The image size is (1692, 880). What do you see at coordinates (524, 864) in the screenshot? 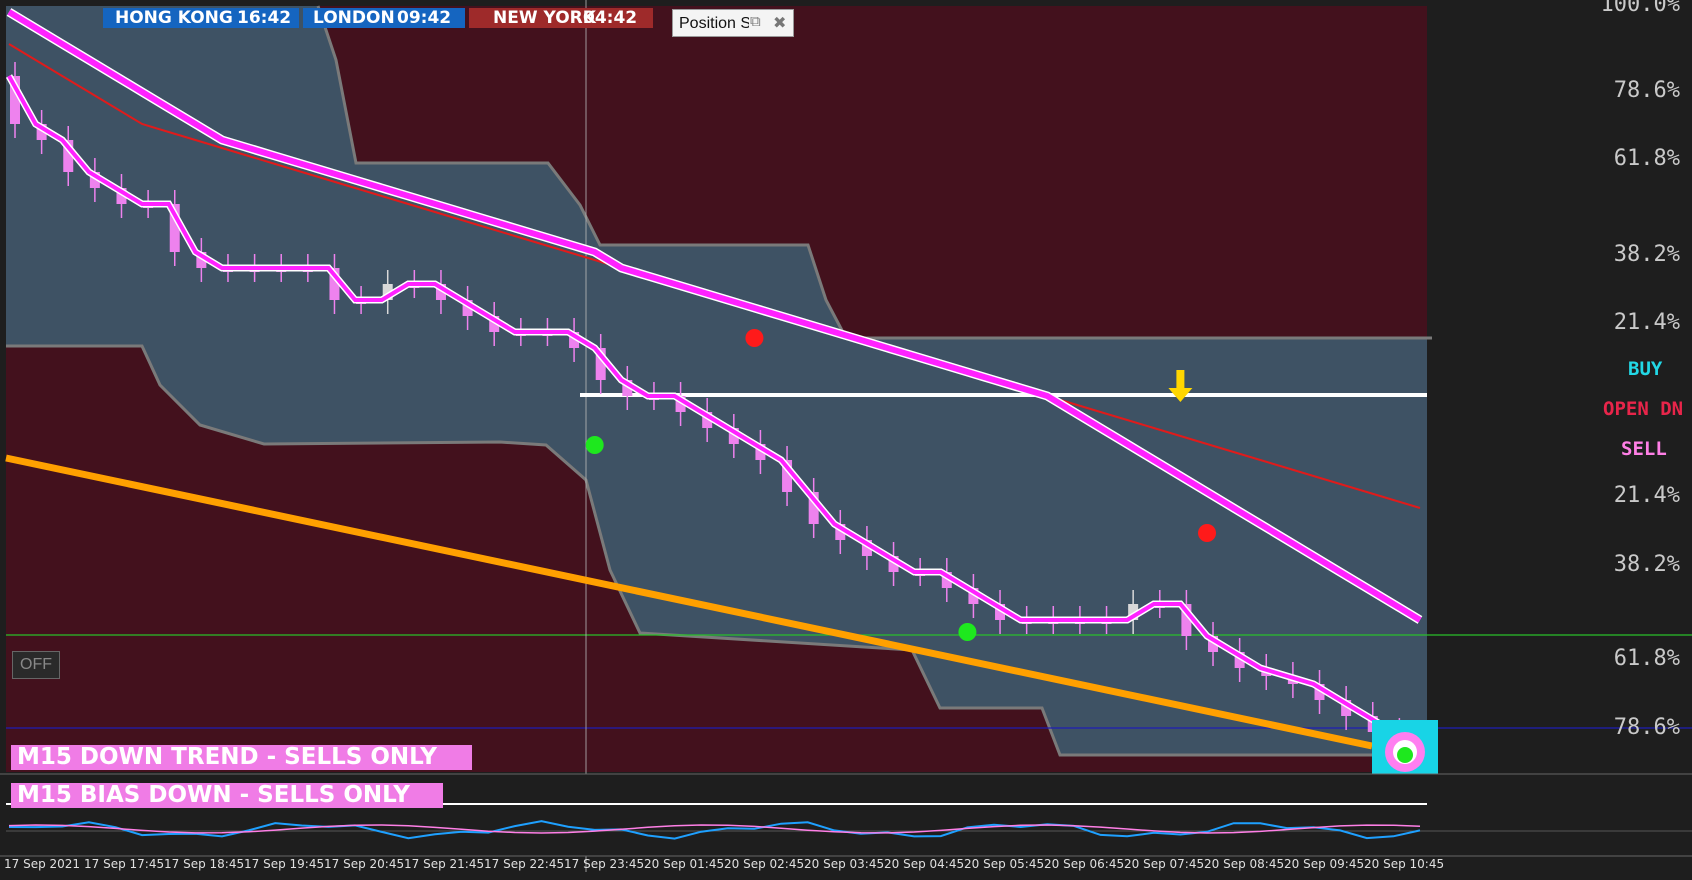
I see `x-tick-label: 17 Sep 22:45` at bounding box center [524, 864].